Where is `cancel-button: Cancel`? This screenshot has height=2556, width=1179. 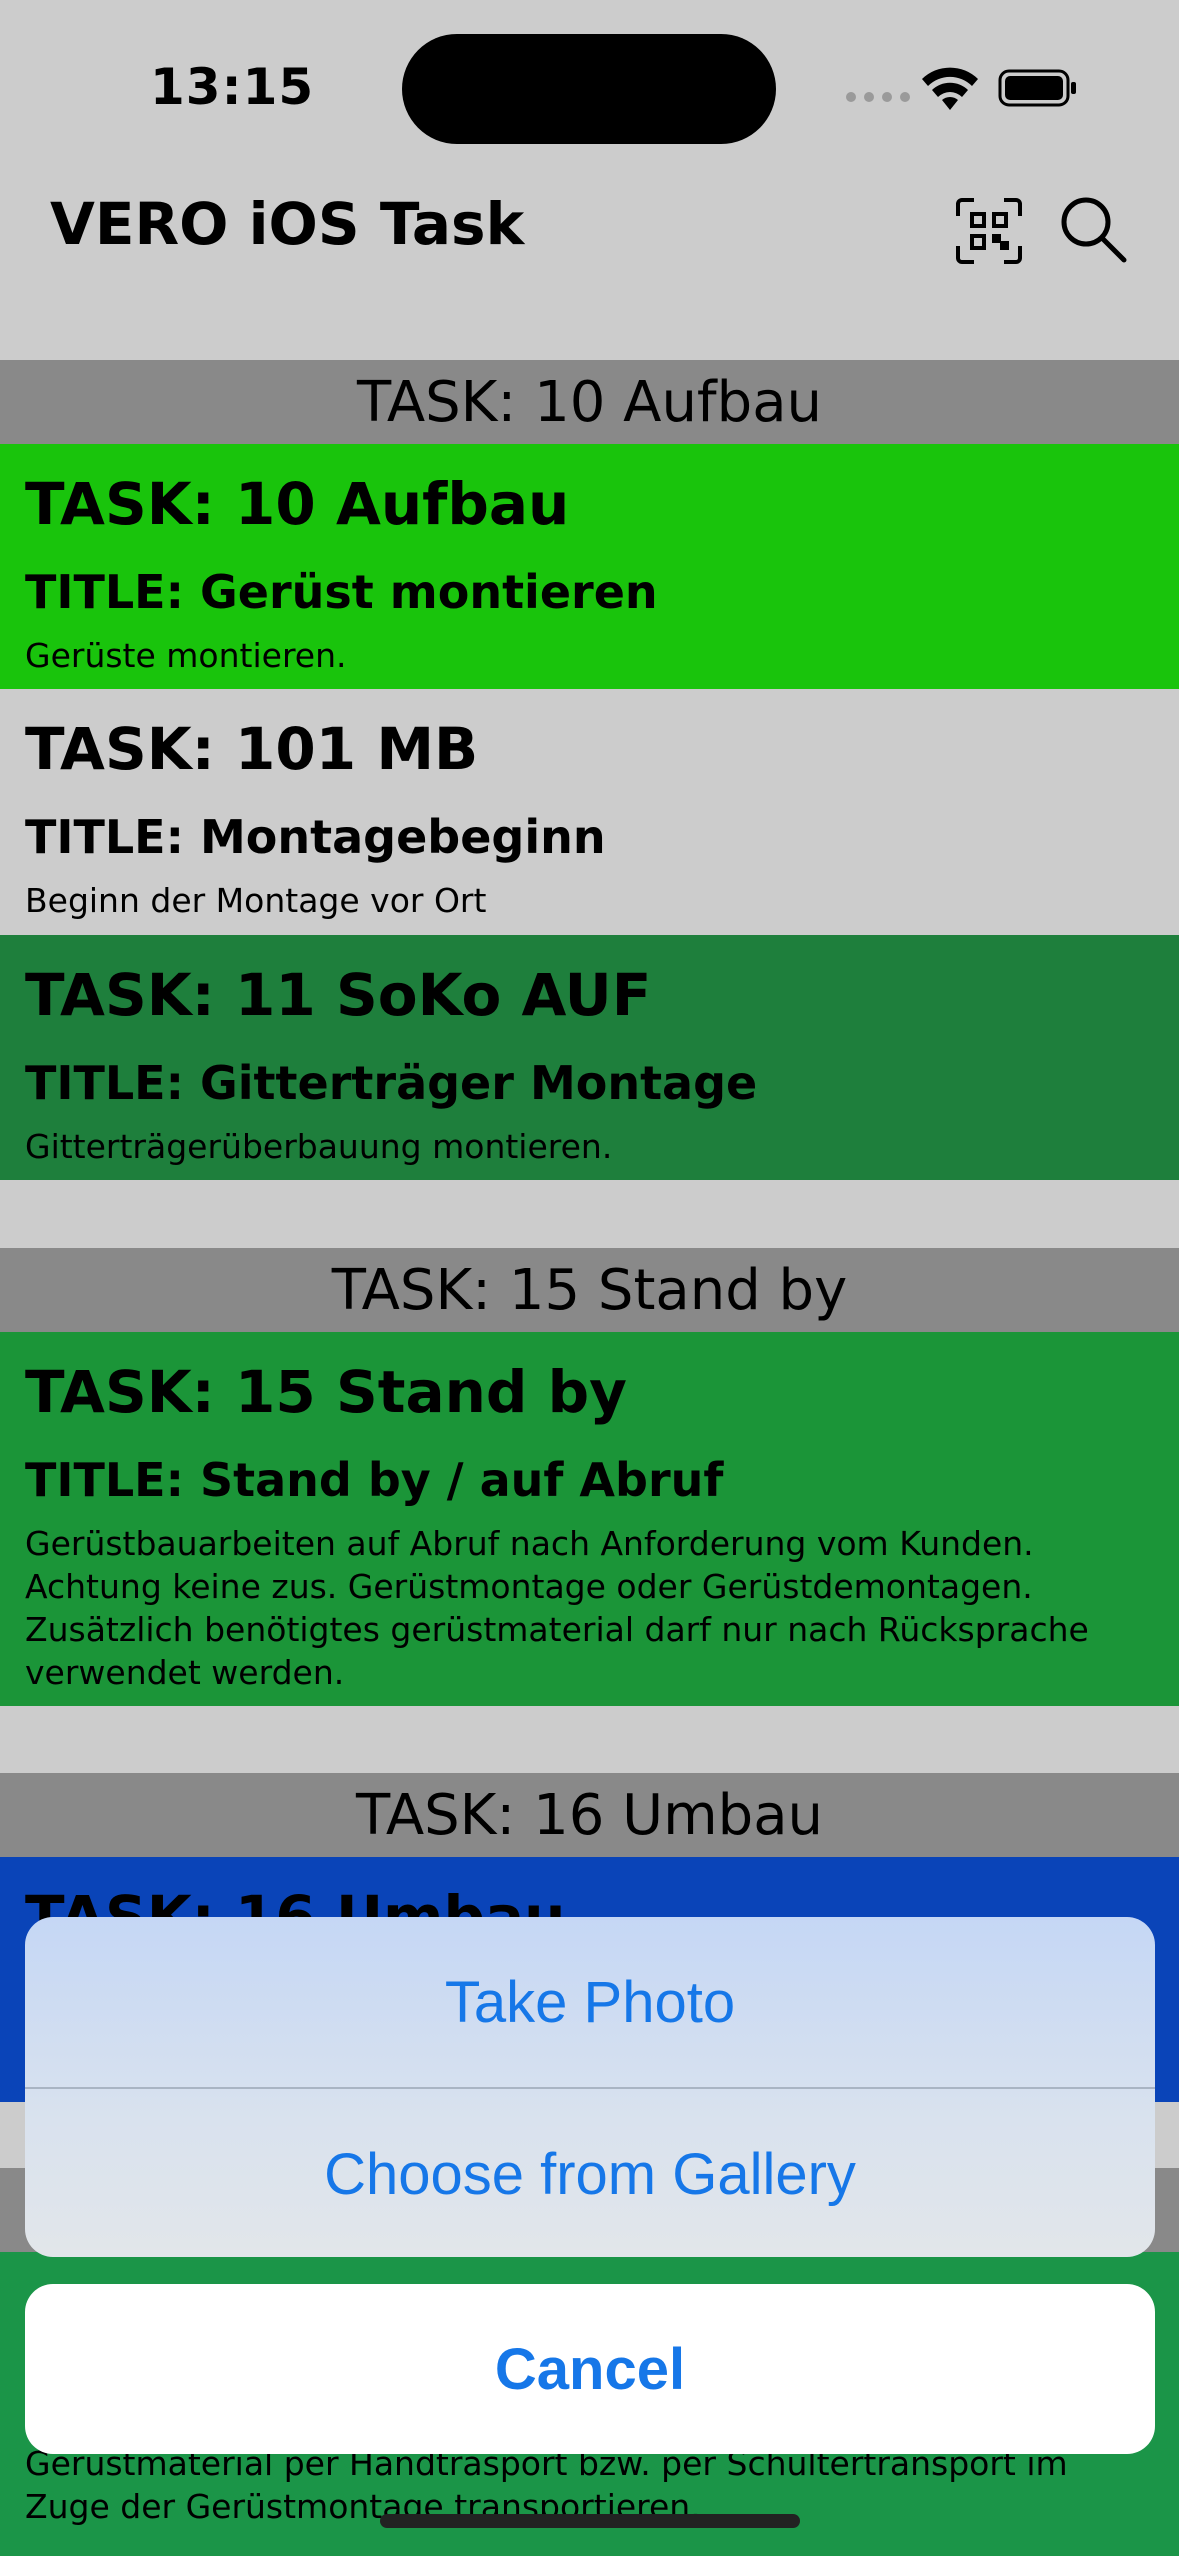
cancel-button: Cancel is located at coordinates (590, 2369).